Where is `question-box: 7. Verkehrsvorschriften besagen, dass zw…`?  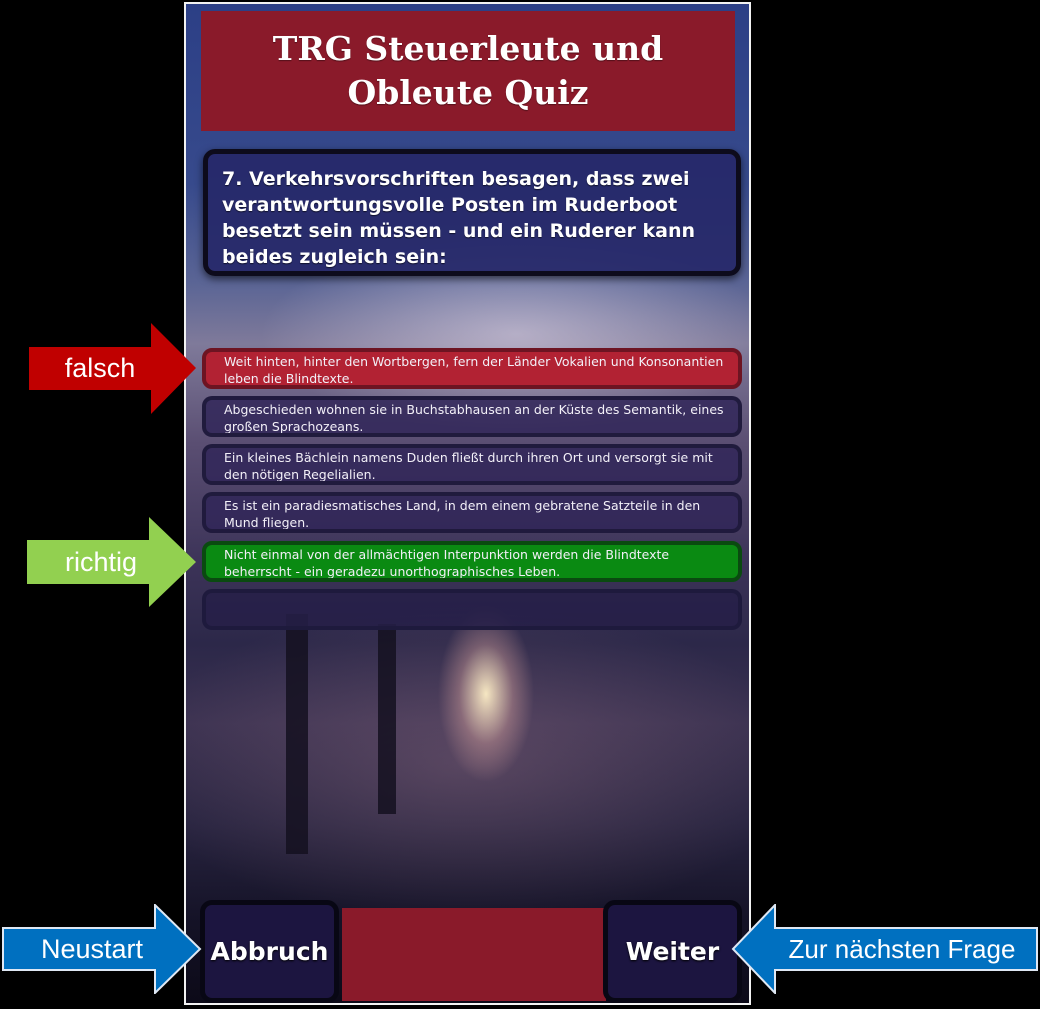
question-box: 7. Verkehrsvorschriften besagen, dass zw… is located at coordinates (472, 212).